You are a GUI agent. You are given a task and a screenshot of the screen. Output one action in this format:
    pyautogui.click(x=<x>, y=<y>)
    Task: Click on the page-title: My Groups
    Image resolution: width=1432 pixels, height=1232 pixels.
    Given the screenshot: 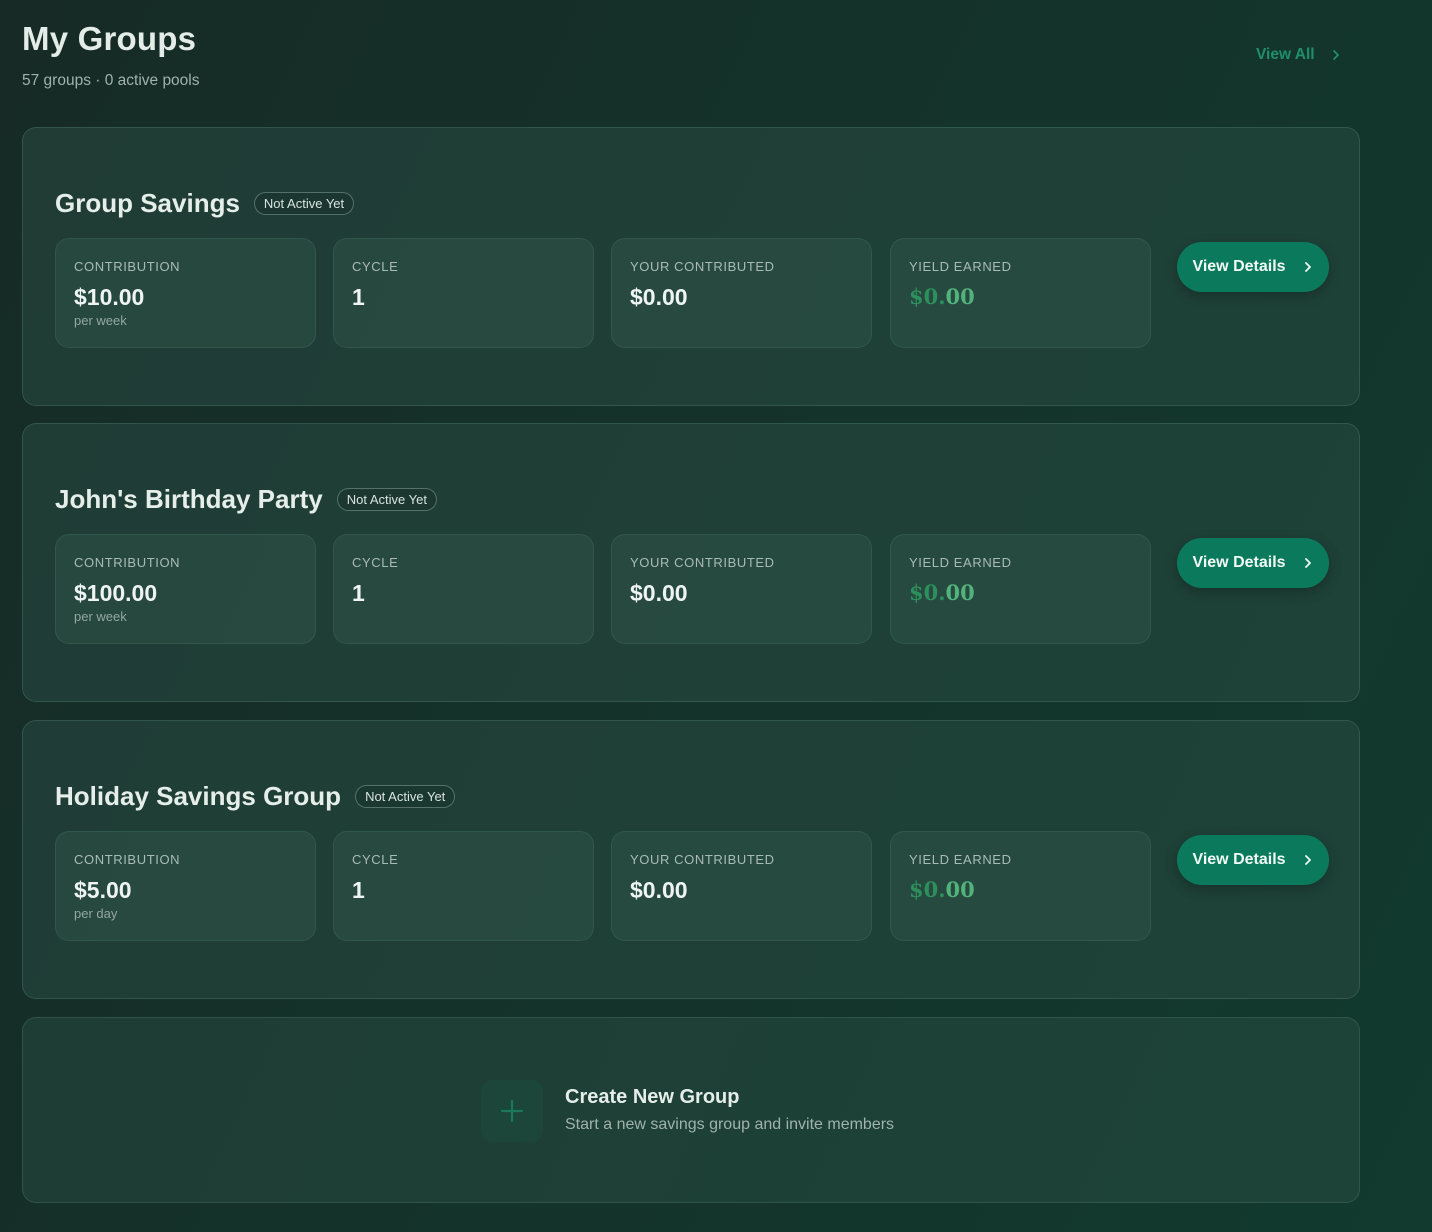 What is the action you would take?
    pyautogui.click(x=109, y=38)
    